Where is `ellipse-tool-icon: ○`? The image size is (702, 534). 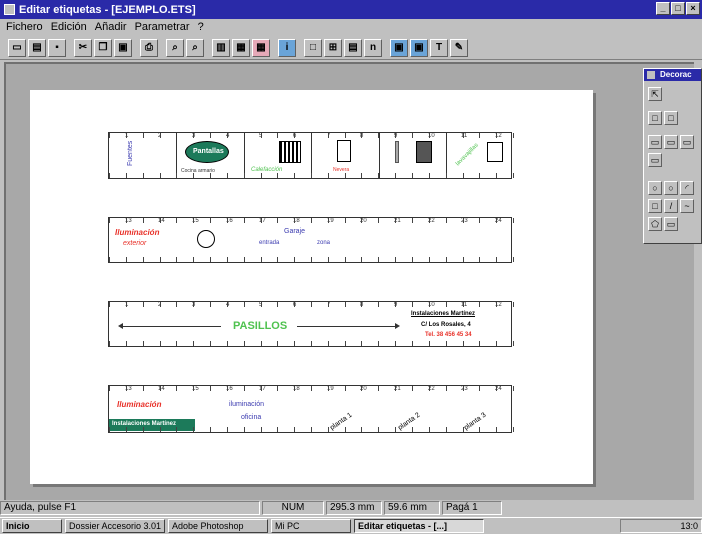 ellipse-tool-icon: ○ is located at coordinates (655, 188).